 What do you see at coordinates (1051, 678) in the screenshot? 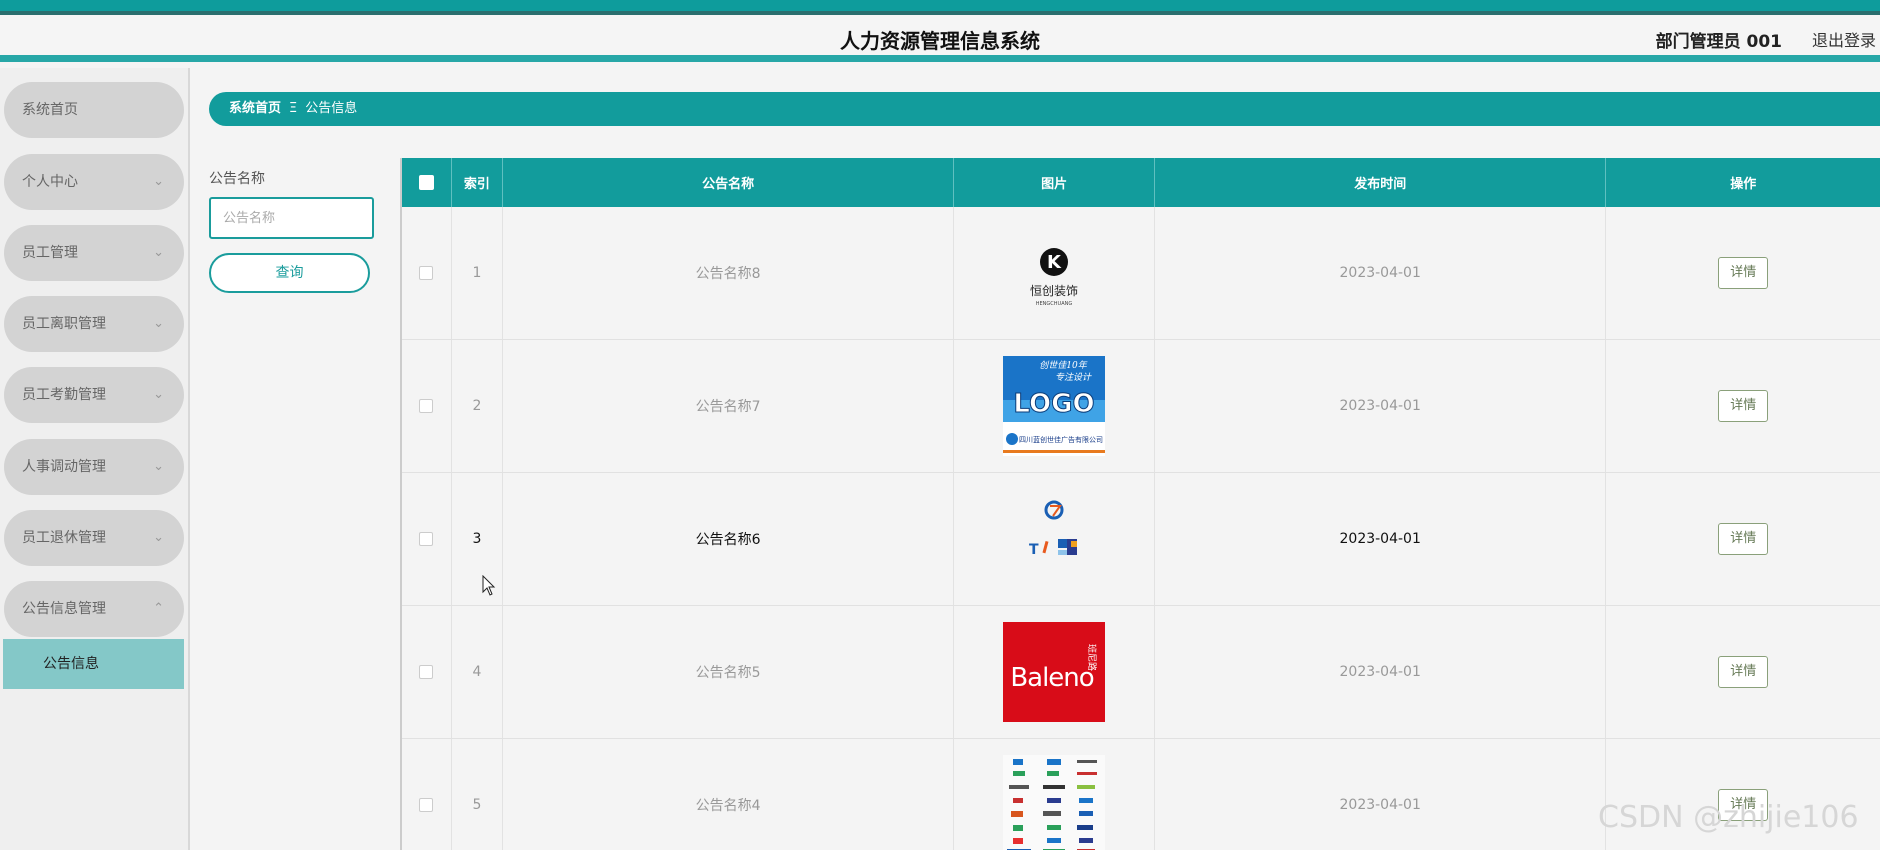
I see `baleno-logo-text: Baleno` at bounding box center [1051, 678].